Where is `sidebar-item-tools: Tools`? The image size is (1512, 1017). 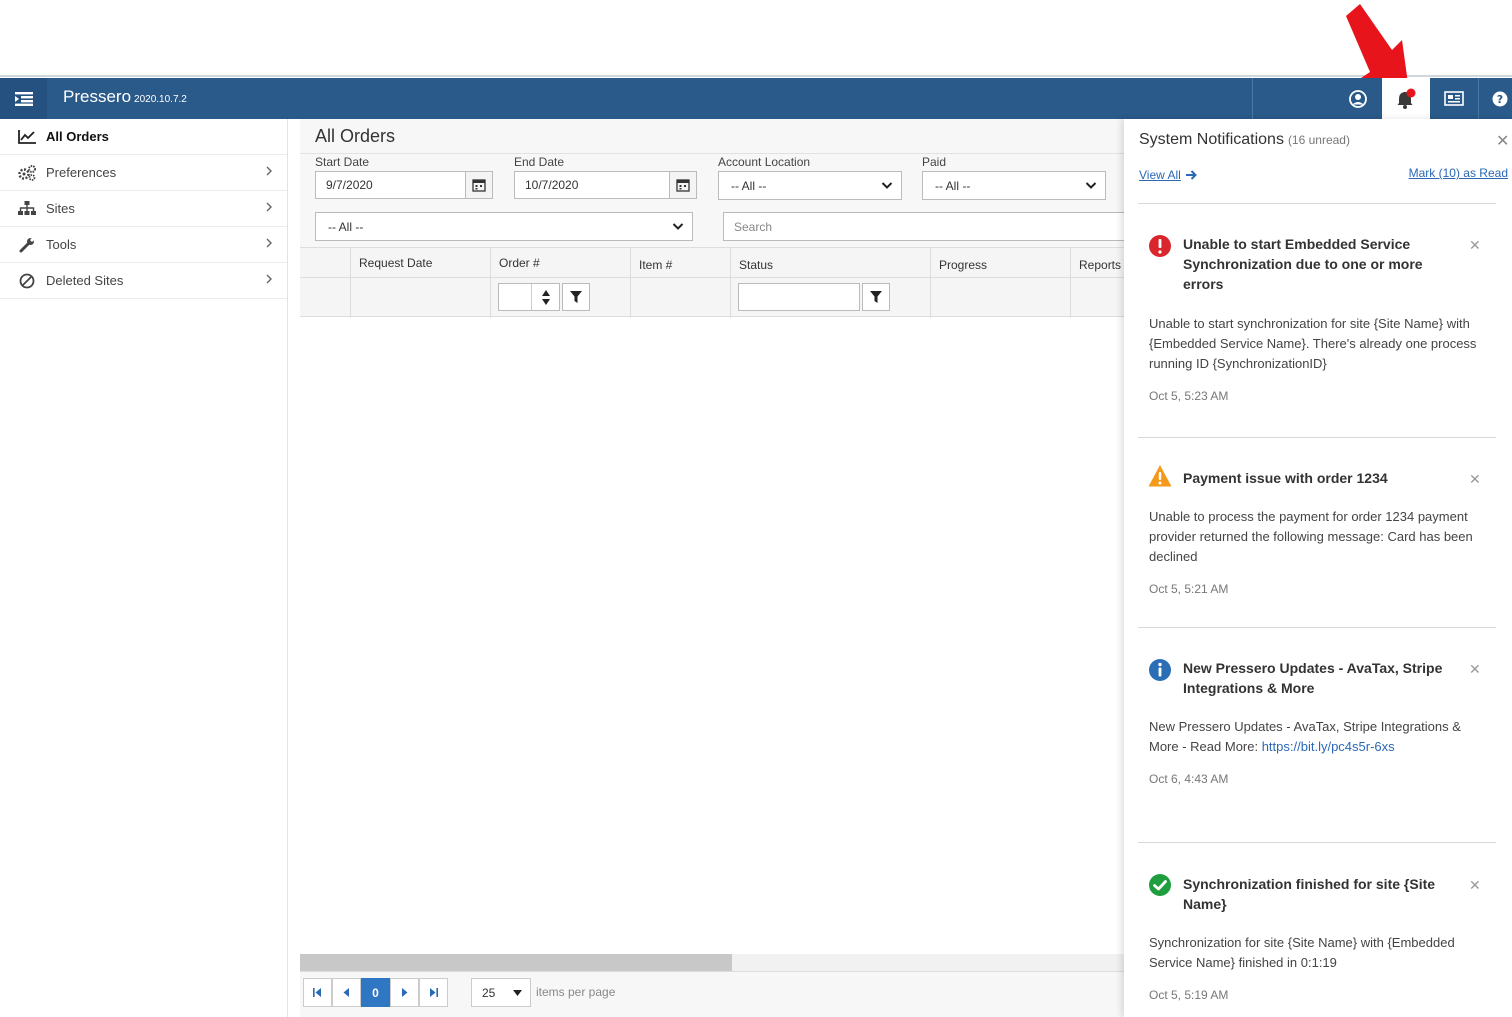 sidebar-item-tools: Tools is located at coordinates (143, 245).